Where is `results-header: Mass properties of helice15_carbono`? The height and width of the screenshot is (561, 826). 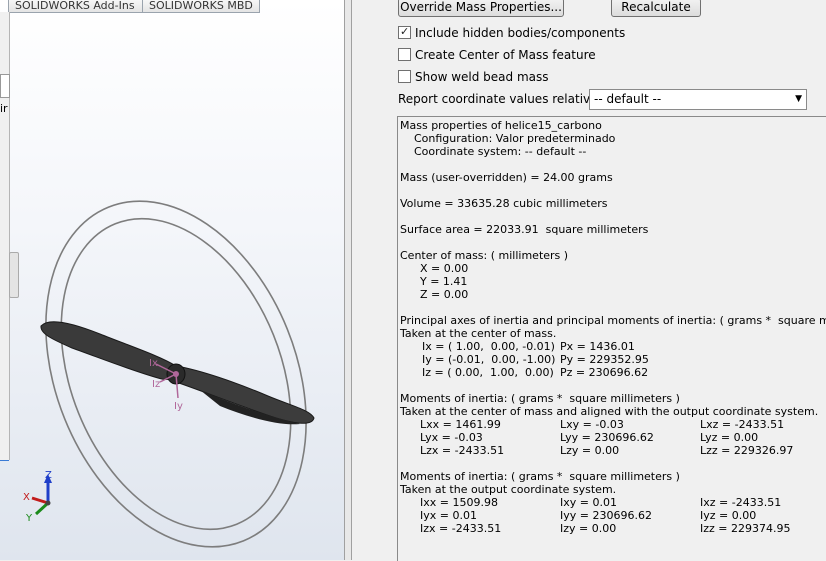
results-header: Mass properties of helice15_carbono is located at coordinates (501, 125).